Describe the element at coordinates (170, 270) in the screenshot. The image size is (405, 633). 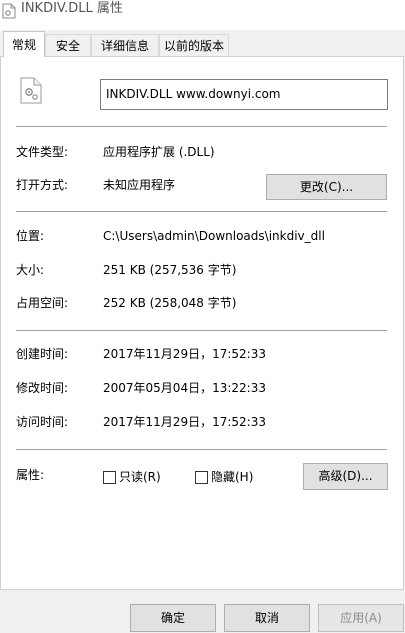
I see `size-value: 251 KB (257,536 字节)` at that location.